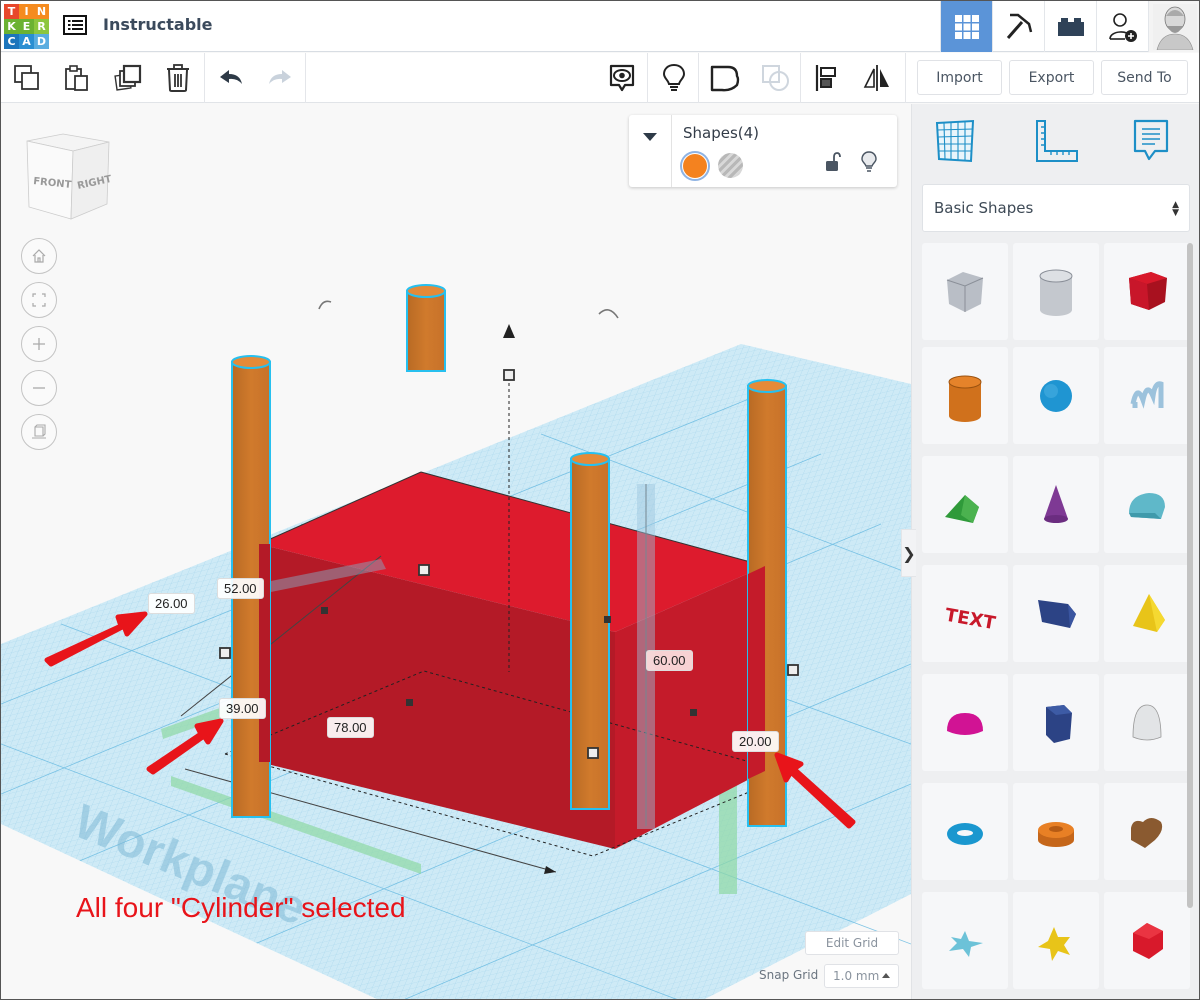 The width and height of the screenshot is (1200, 1000). I want to click on inspector-collapse-button, so click(650, 151).